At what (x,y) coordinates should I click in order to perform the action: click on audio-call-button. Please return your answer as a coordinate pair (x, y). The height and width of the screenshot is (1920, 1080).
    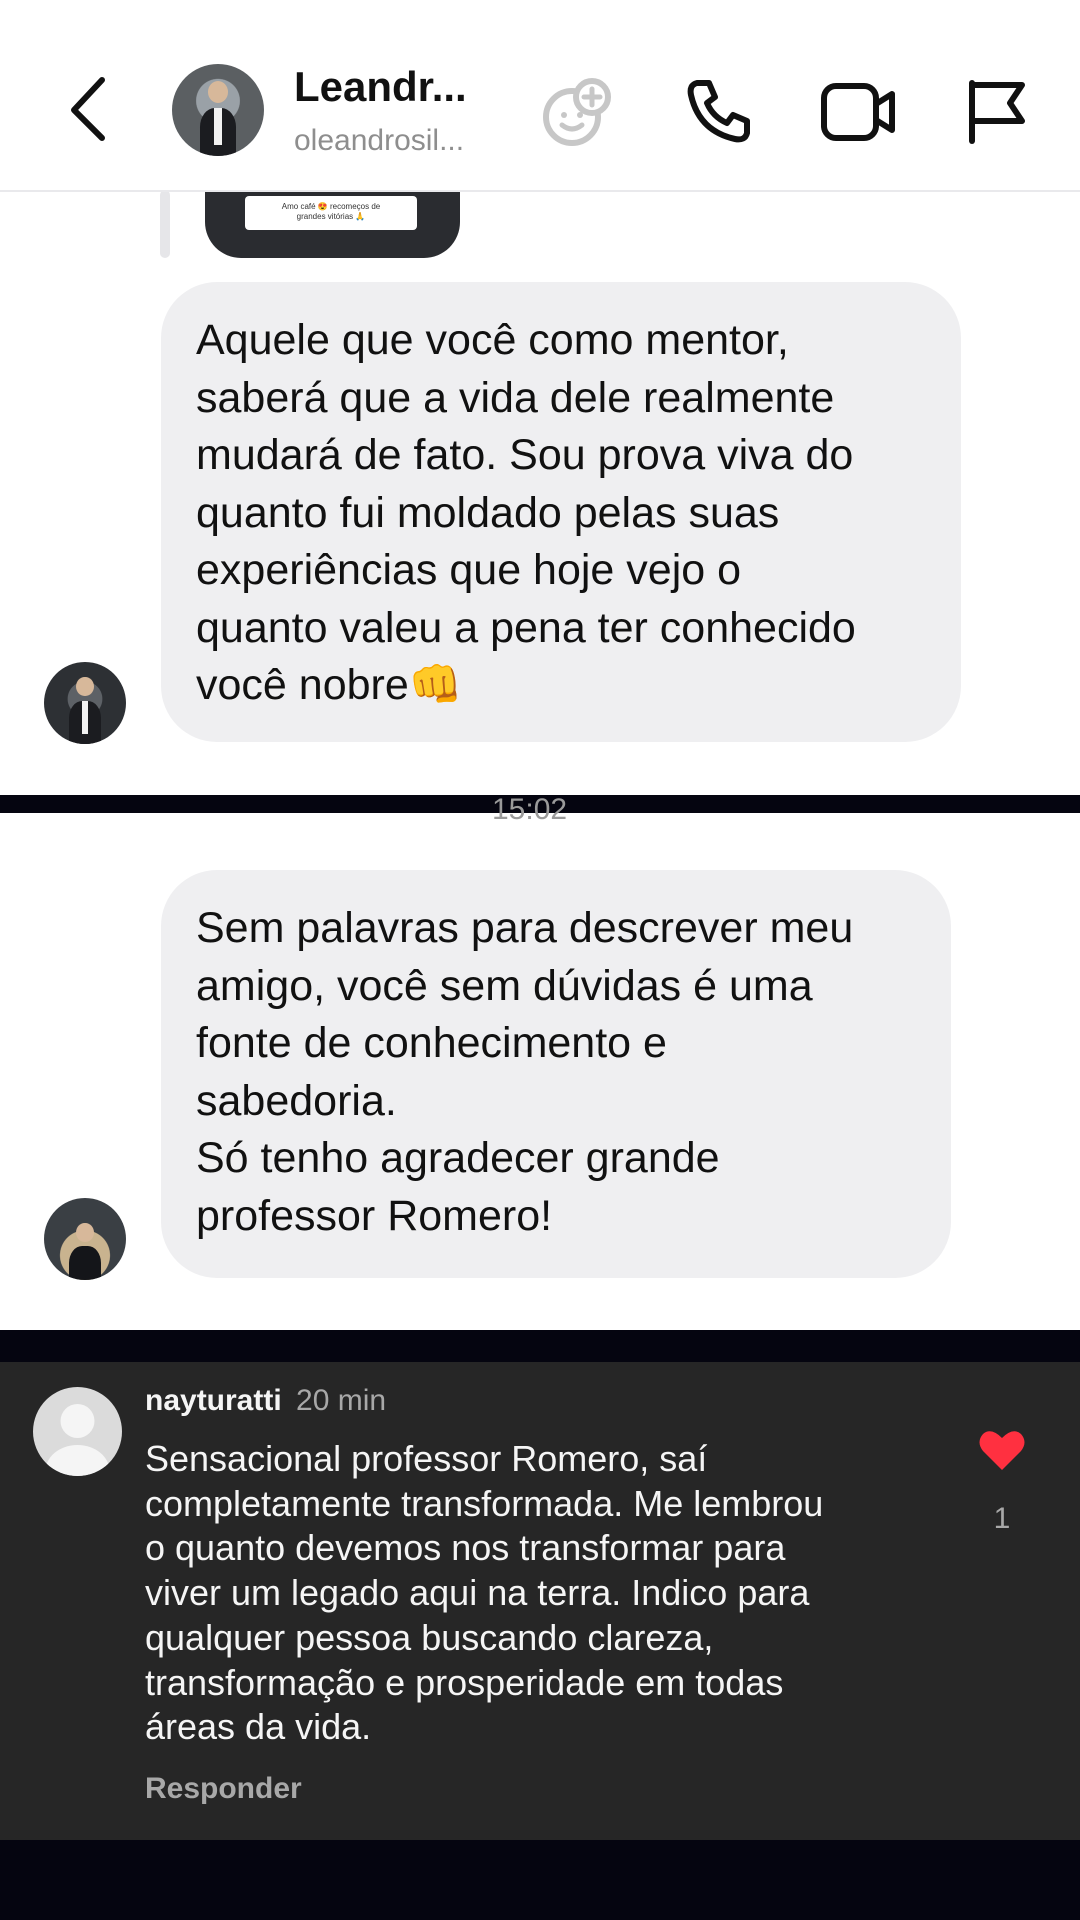
    Looking at the image, I should click on (719, 111).